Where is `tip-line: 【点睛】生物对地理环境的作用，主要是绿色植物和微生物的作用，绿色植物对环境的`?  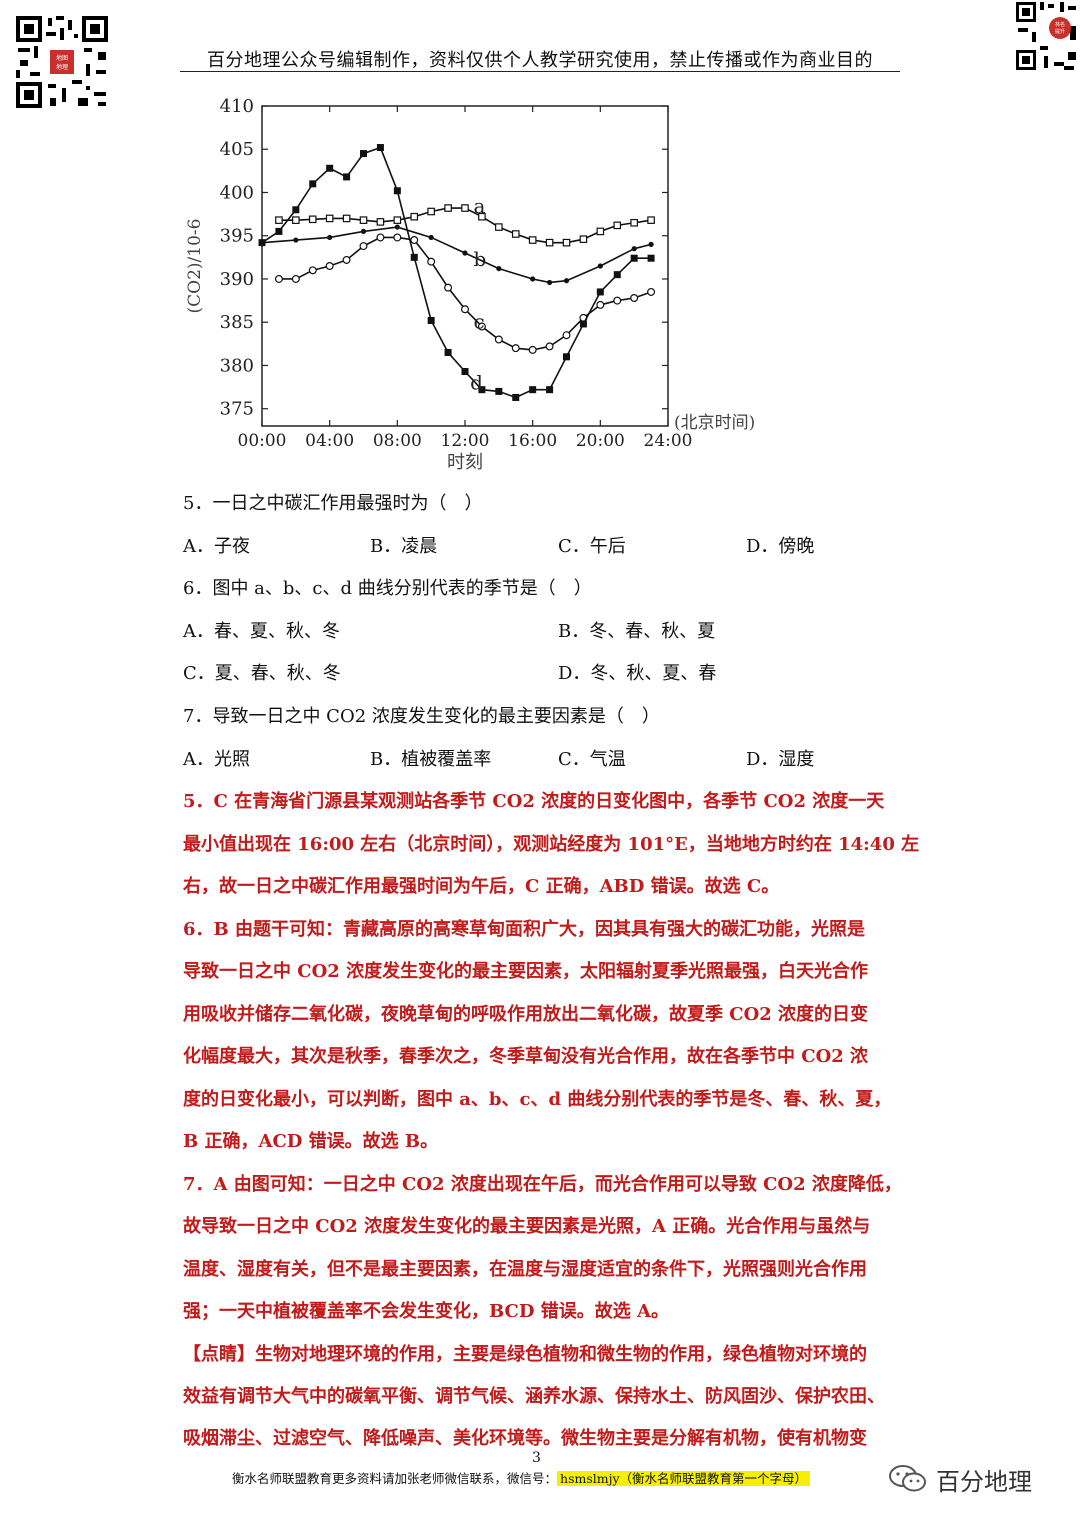 tip-line: 【点睛】生物对地理环境的作用，主要是绿色植物和微生物的作用，绿色植物对环境的 is located at coordinates (525, 1353).